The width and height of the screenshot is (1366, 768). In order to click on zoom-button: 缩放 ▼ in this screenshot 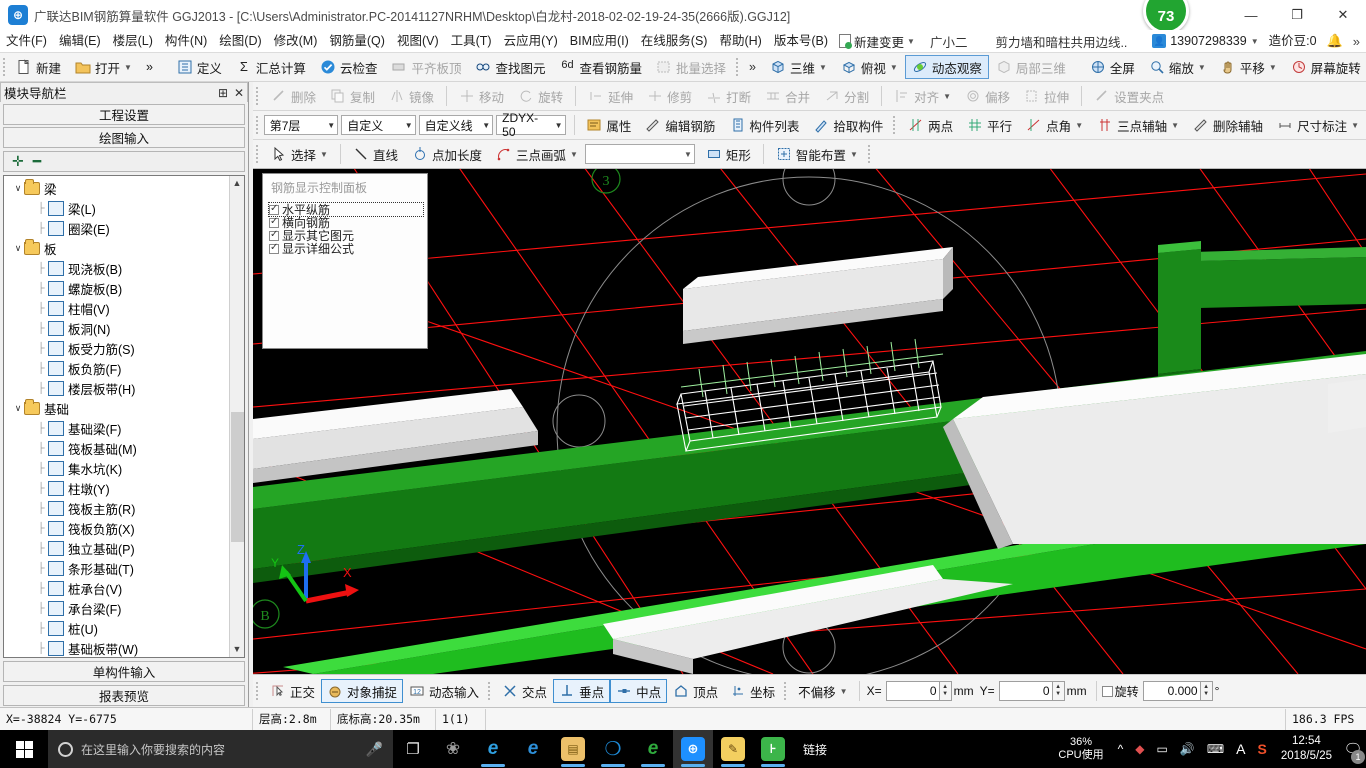, I will do `click(1177, 67)`.